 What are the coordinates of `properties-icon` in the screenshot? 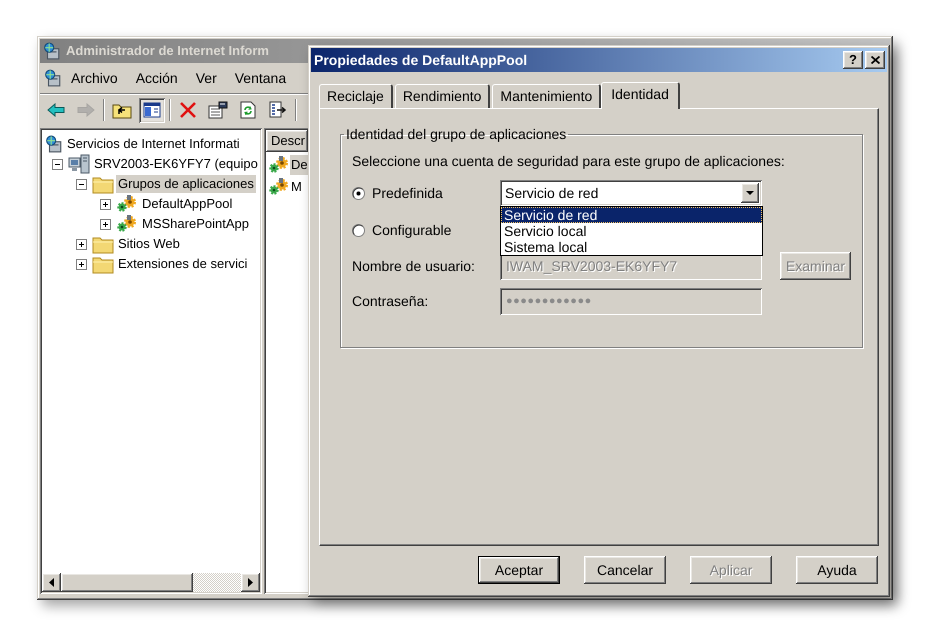 It's located at (218, 110).